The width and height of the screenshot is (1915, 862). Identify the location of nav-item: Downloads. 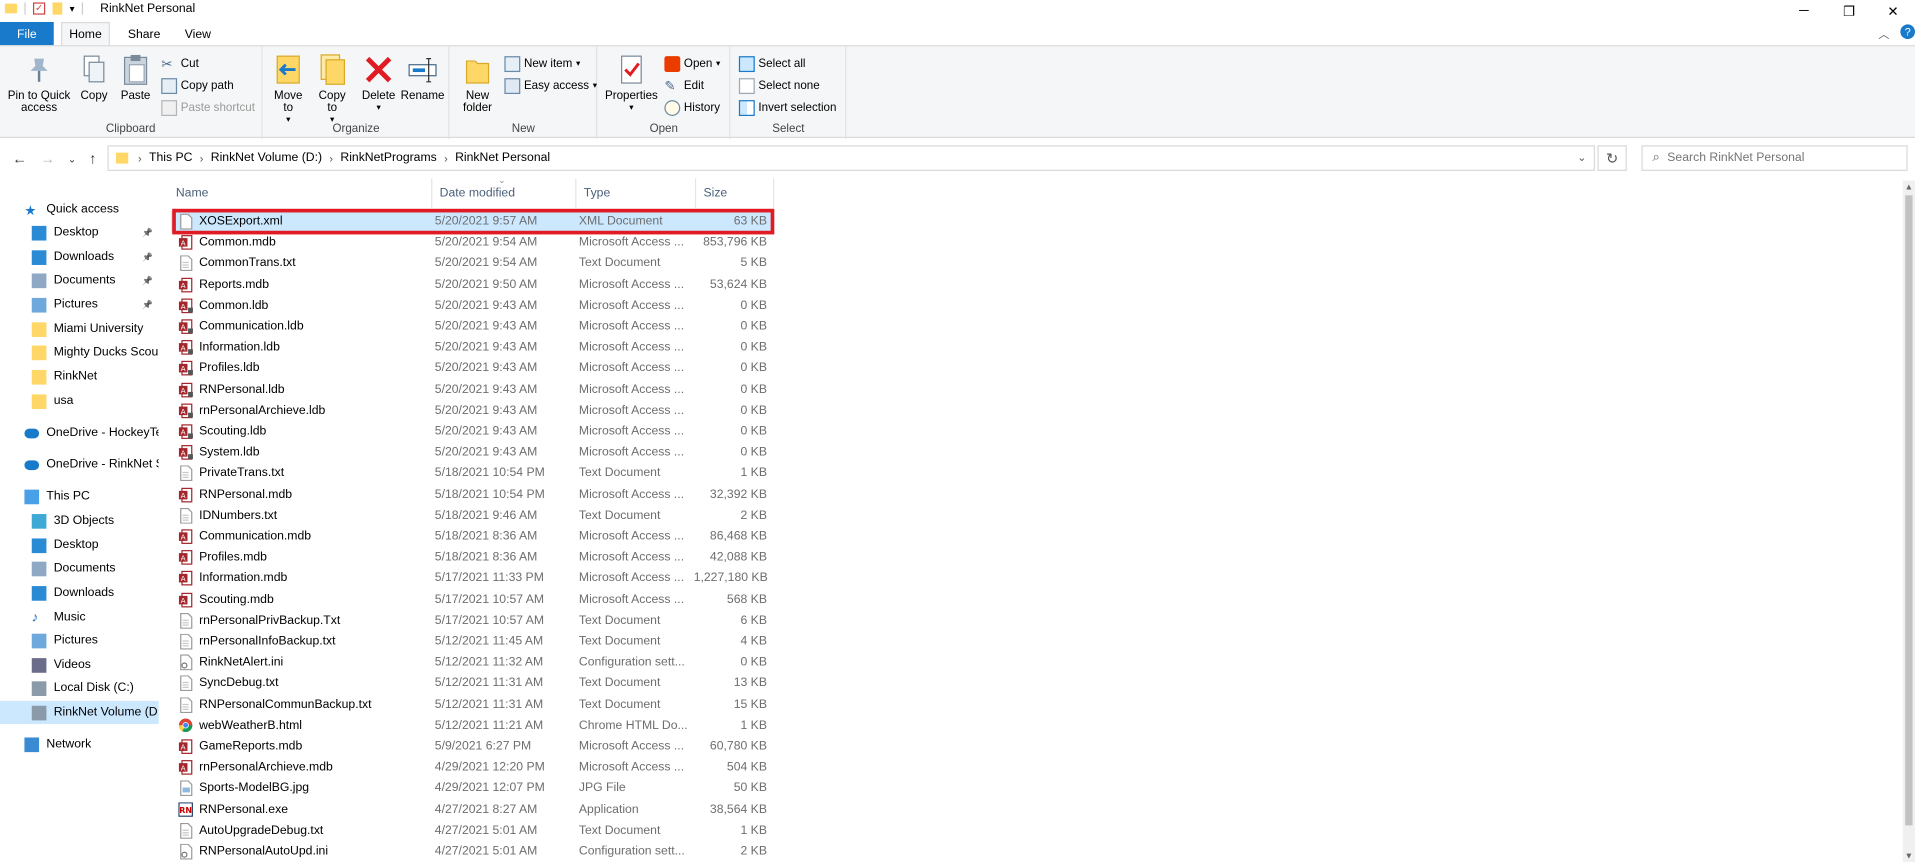
(79, 592).